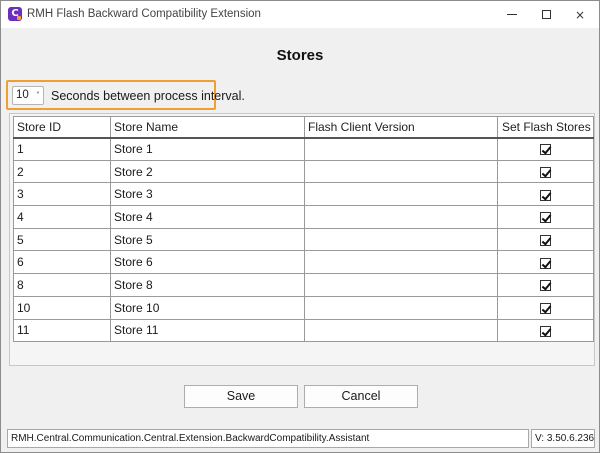 The height and width of the screenshot is (453, 600). Describe the element at coordinates (148, 96) in the screenshot. I see `interval-label: Seconds between process interval.` at that location.